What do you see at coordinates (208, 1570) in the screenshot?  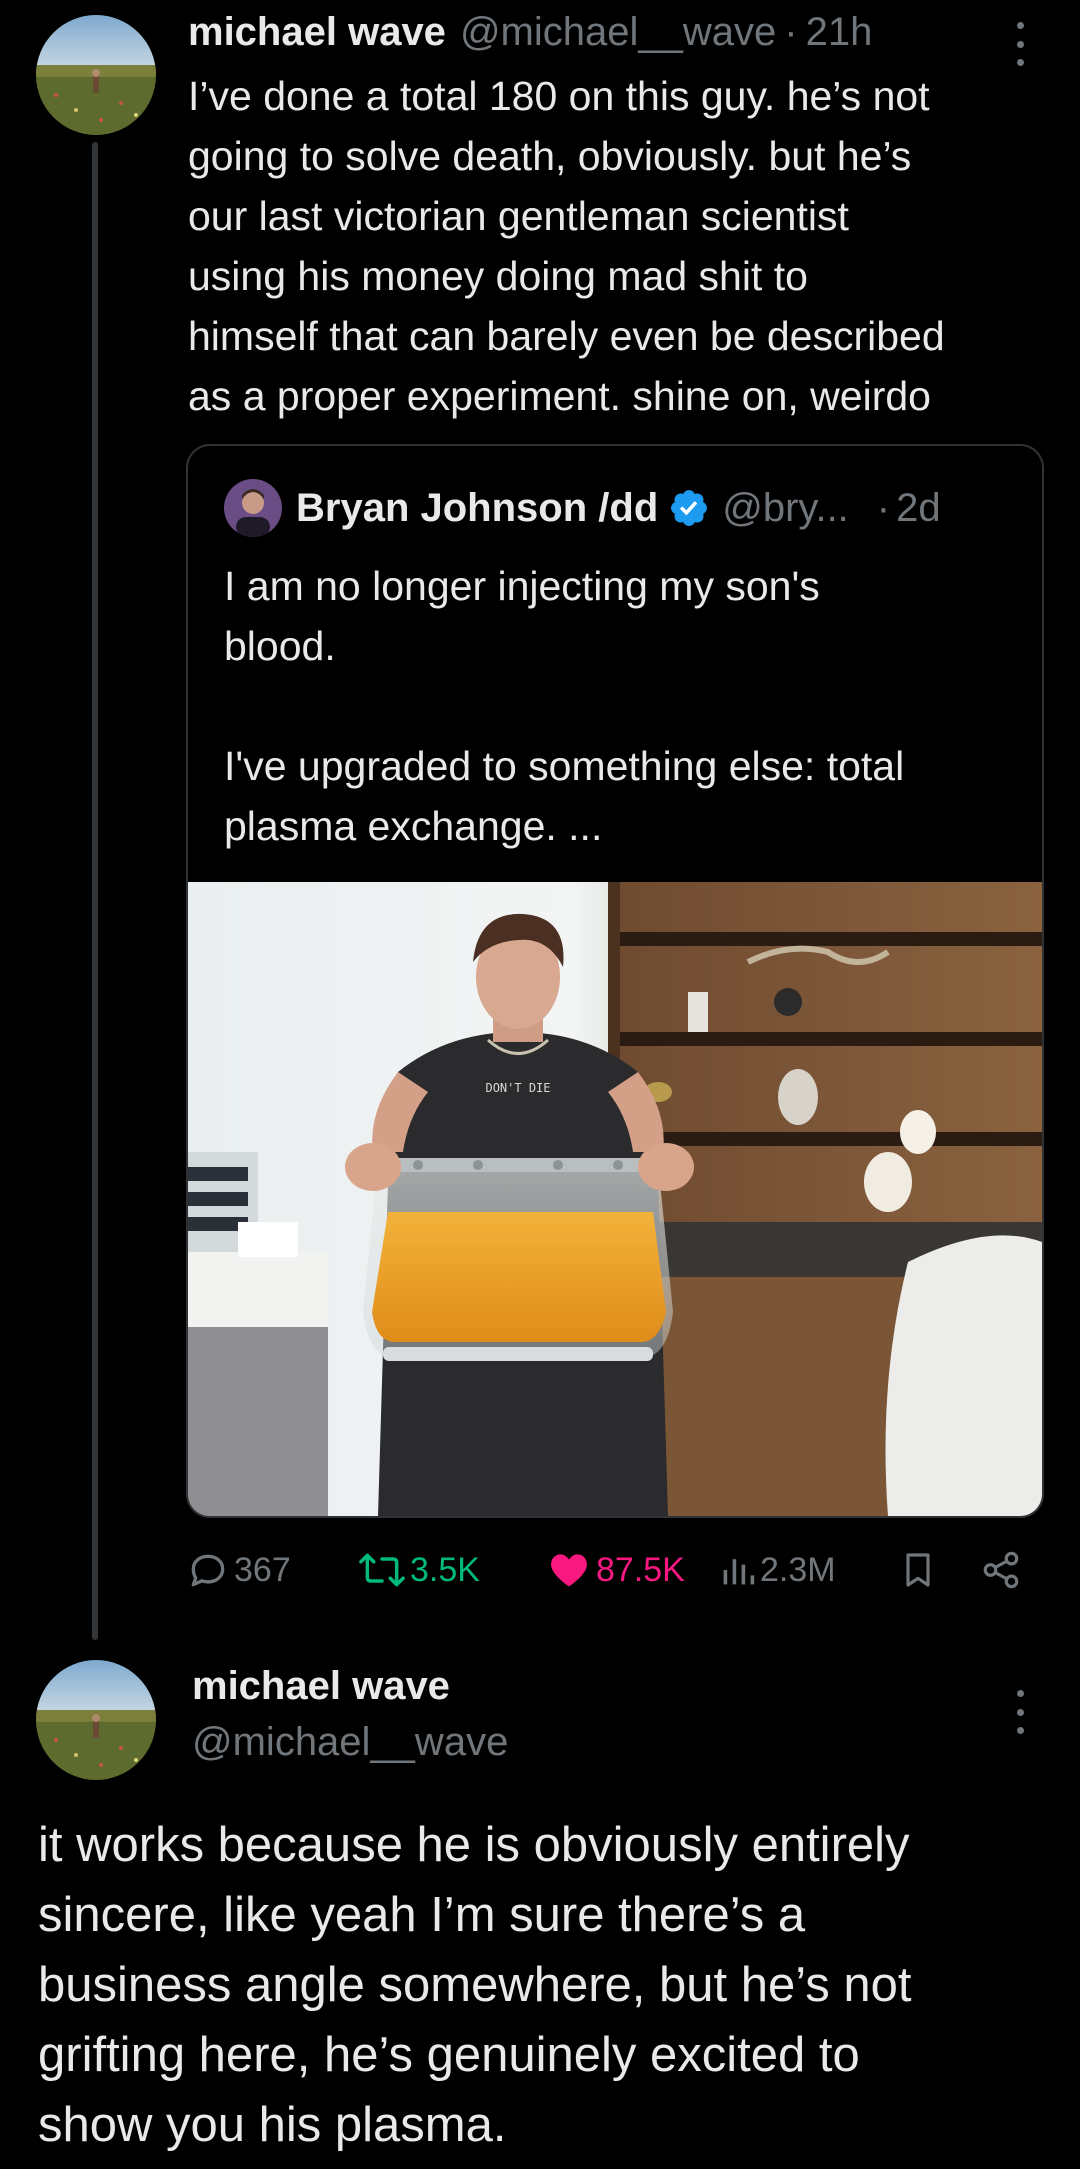 I see `reply-bubble-icon` at bounding box center [208, 1570].